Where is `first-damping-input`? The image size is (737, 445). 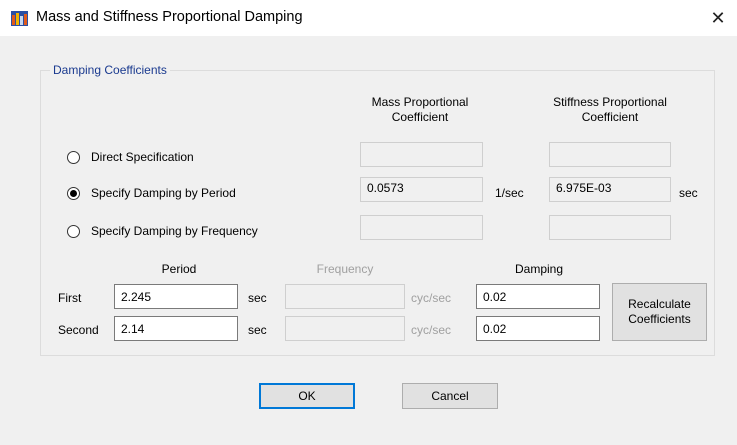
first-damping-input is located at coordinates (538, 296).